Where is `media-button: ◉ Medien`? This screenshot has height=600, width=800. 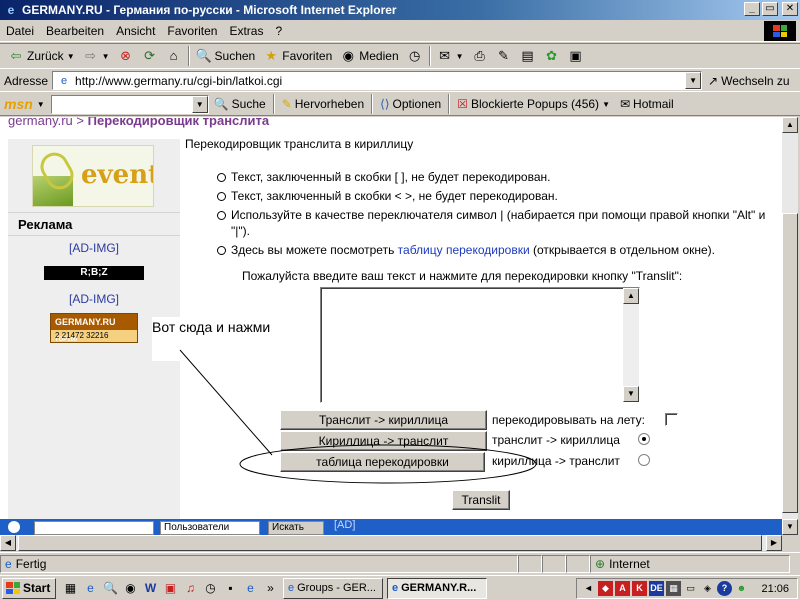 media-button: ◉ Medien is located at coordinates (369, 56).